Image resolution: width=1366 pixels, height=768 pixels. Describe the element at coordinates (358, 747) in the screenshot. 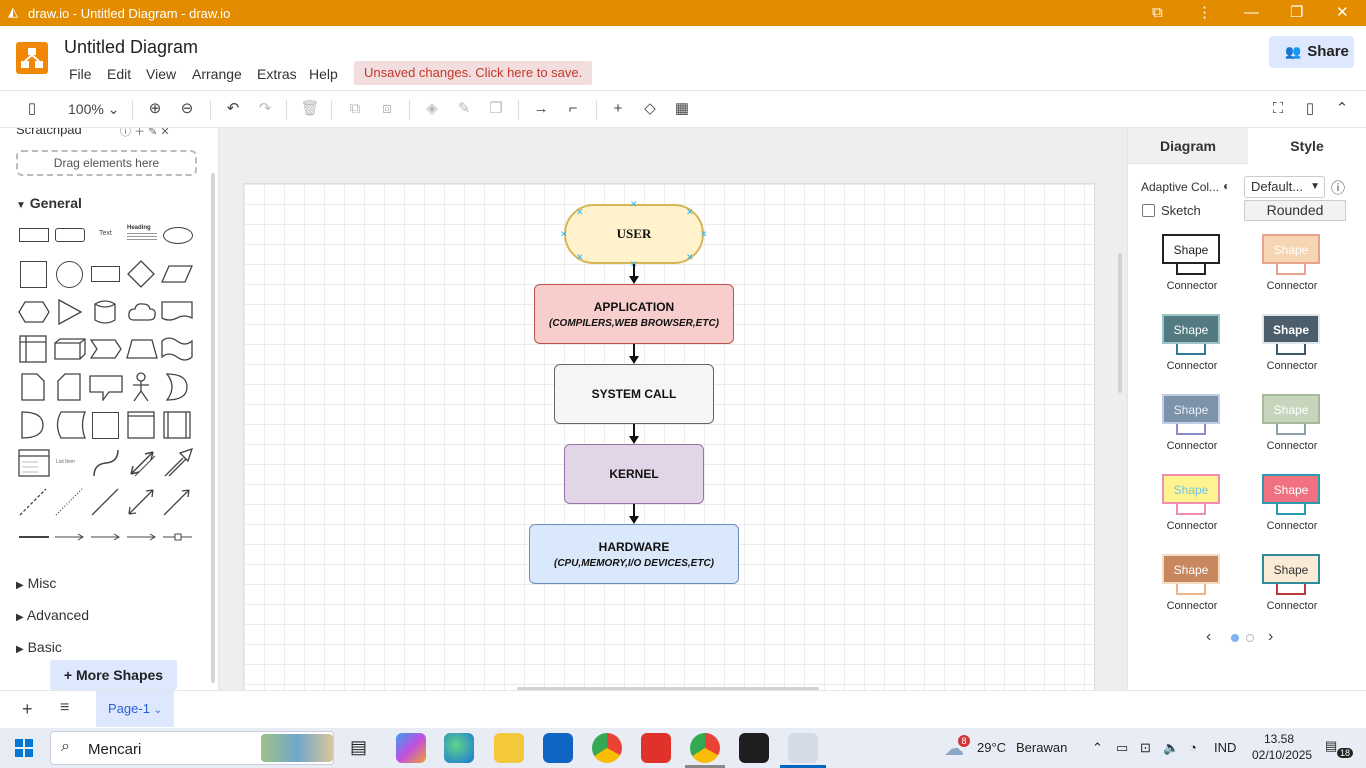

I see `task-view-icon: ▤` at that location.